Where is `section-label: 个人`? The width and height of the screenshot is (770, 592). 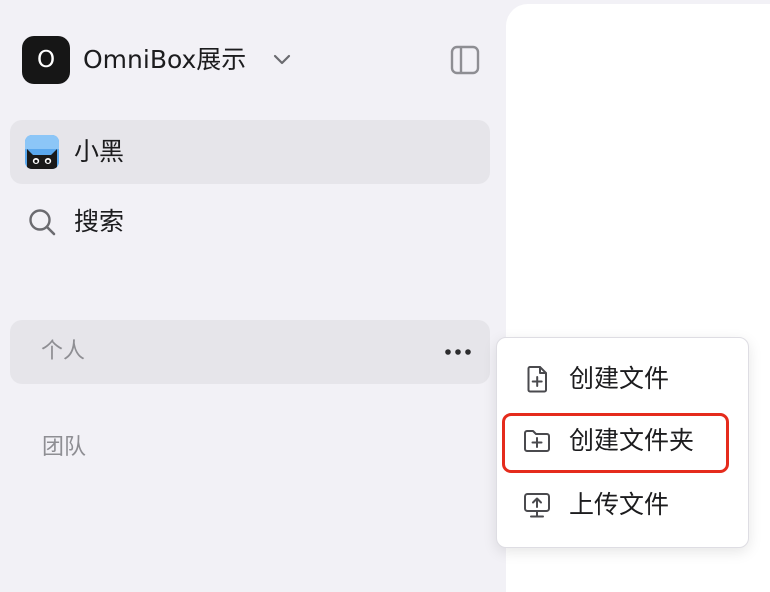
section-label: 个人 is located at coordinates (63, 351).